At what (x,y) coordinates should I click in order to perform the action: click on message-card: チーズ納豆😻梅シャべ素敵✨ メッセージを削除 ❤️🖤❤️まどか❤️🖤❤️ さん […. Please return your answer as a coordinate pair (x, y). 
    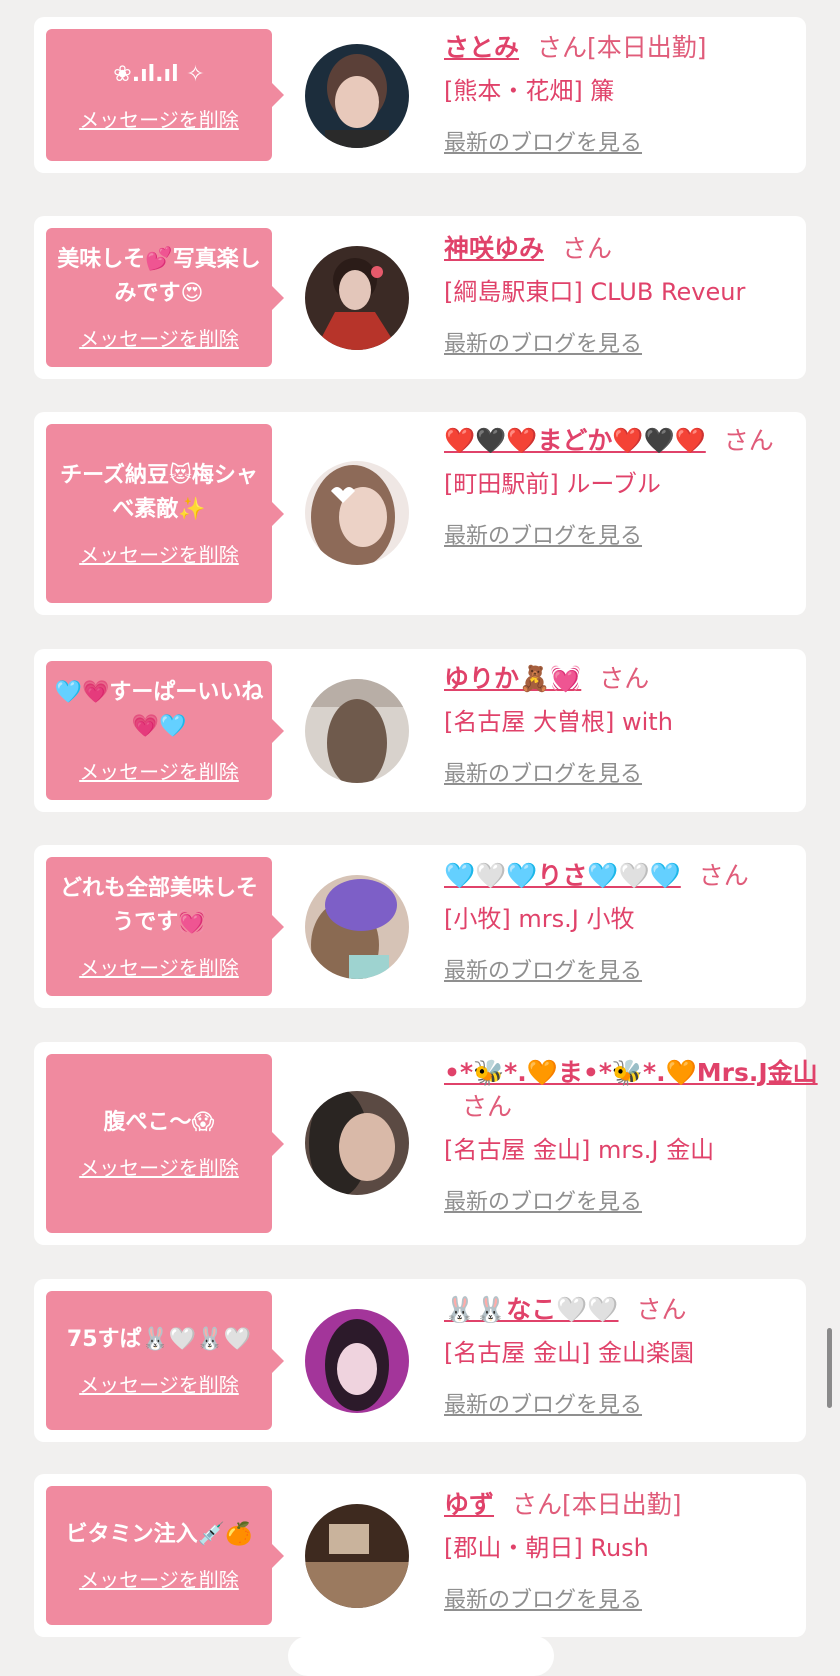
    Looking at the image, I should click on (420, 513).